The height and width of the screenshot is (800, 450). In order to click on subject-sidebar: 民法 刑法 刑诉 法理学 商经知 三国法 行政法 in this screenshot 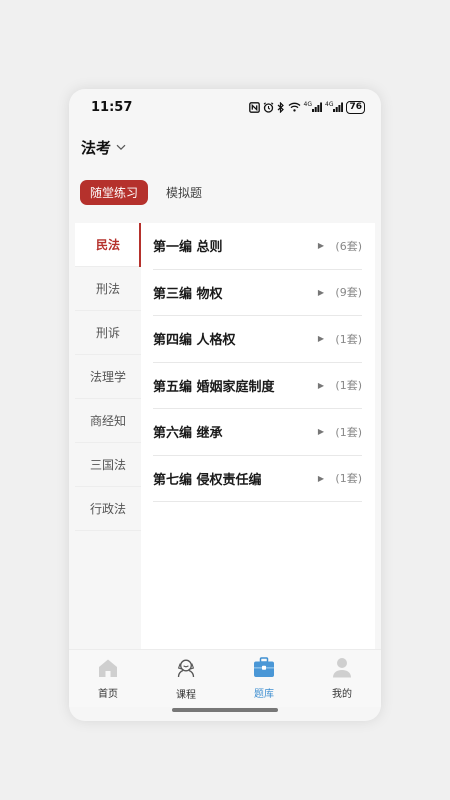, I will do `click(108, 436)`.